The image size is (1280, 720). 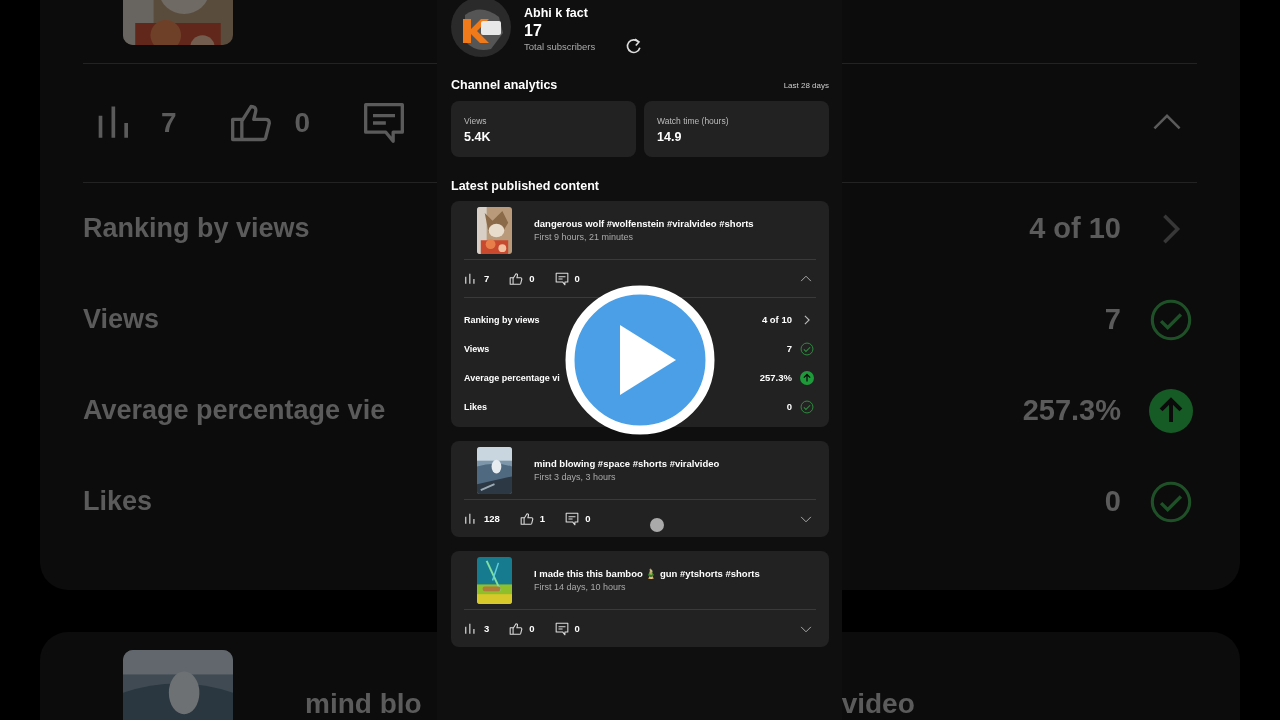 What do you see at coordinates (492, 518) in the screenshot?
I see `stat-count: 128` at bounding box center [492, 518].